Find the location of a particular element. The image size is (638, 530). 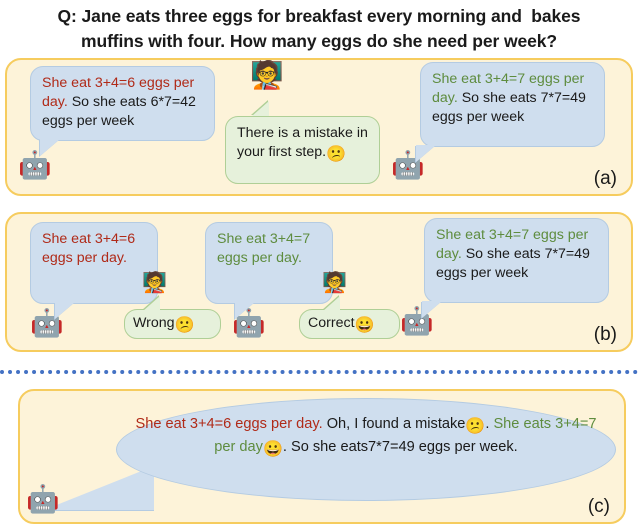

assistant-bubble-c-mid1: Oh, I found a mistake is located at coordinates (394, 424).